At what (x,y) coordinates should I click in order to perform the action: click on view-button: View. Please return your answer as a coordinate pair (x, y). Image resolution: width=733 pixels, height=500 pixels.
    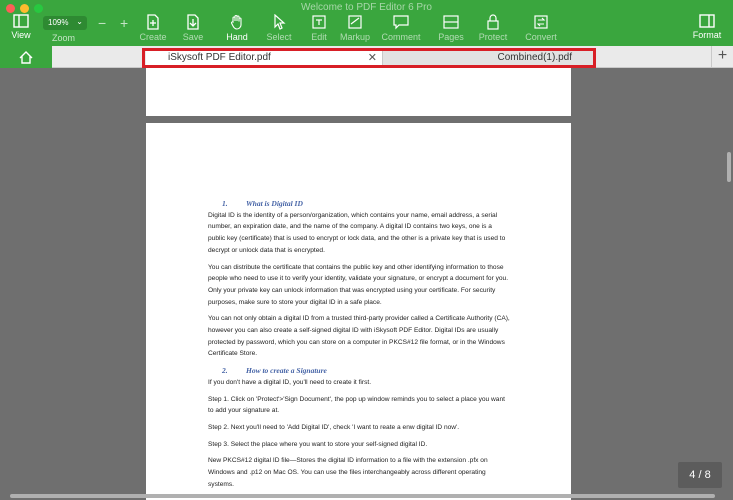
    Looking at the image, I should click on (21, 27).